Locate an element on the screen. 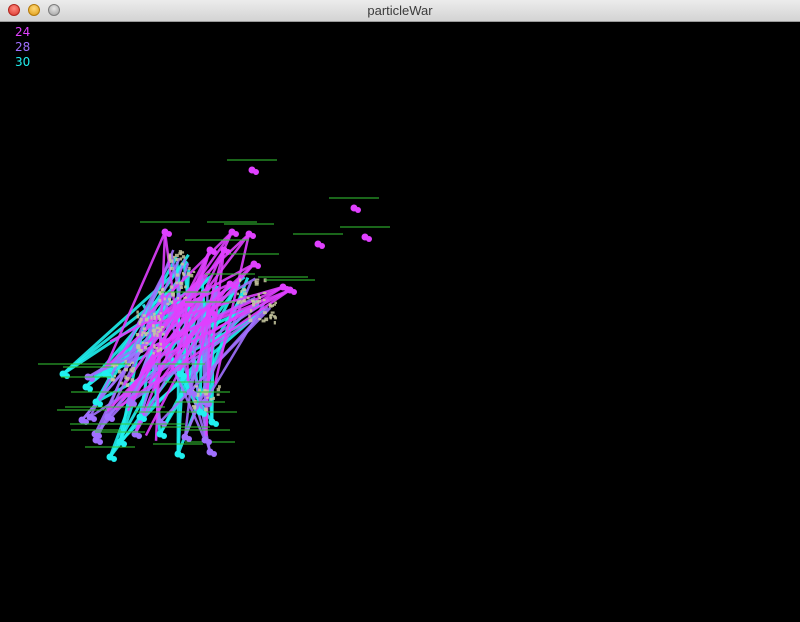  window-title: particleWar is located at coordinates (400, 10).